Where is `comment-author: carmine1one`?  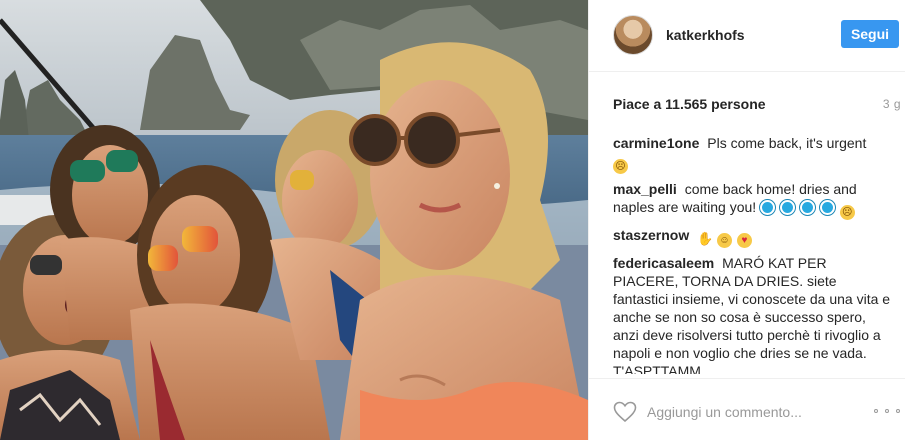
comment-author: carmine1one is located at coordinates (656, 143).